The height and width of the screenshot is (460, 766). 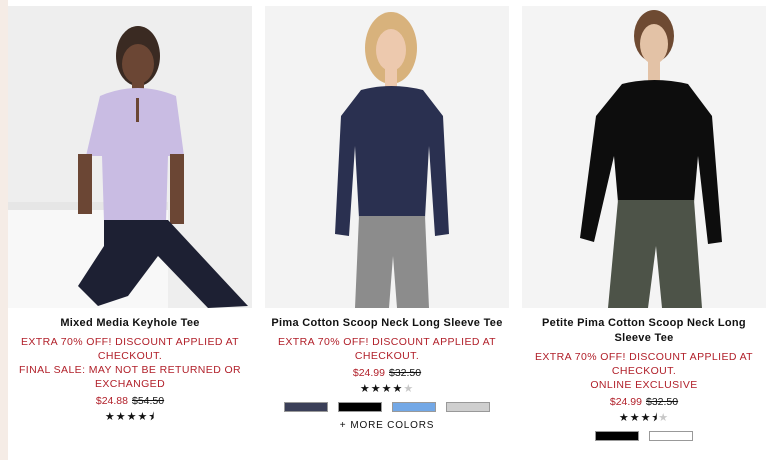 I want to click on more-colors-label: MORE COLORS, so click(x=392, y=425).